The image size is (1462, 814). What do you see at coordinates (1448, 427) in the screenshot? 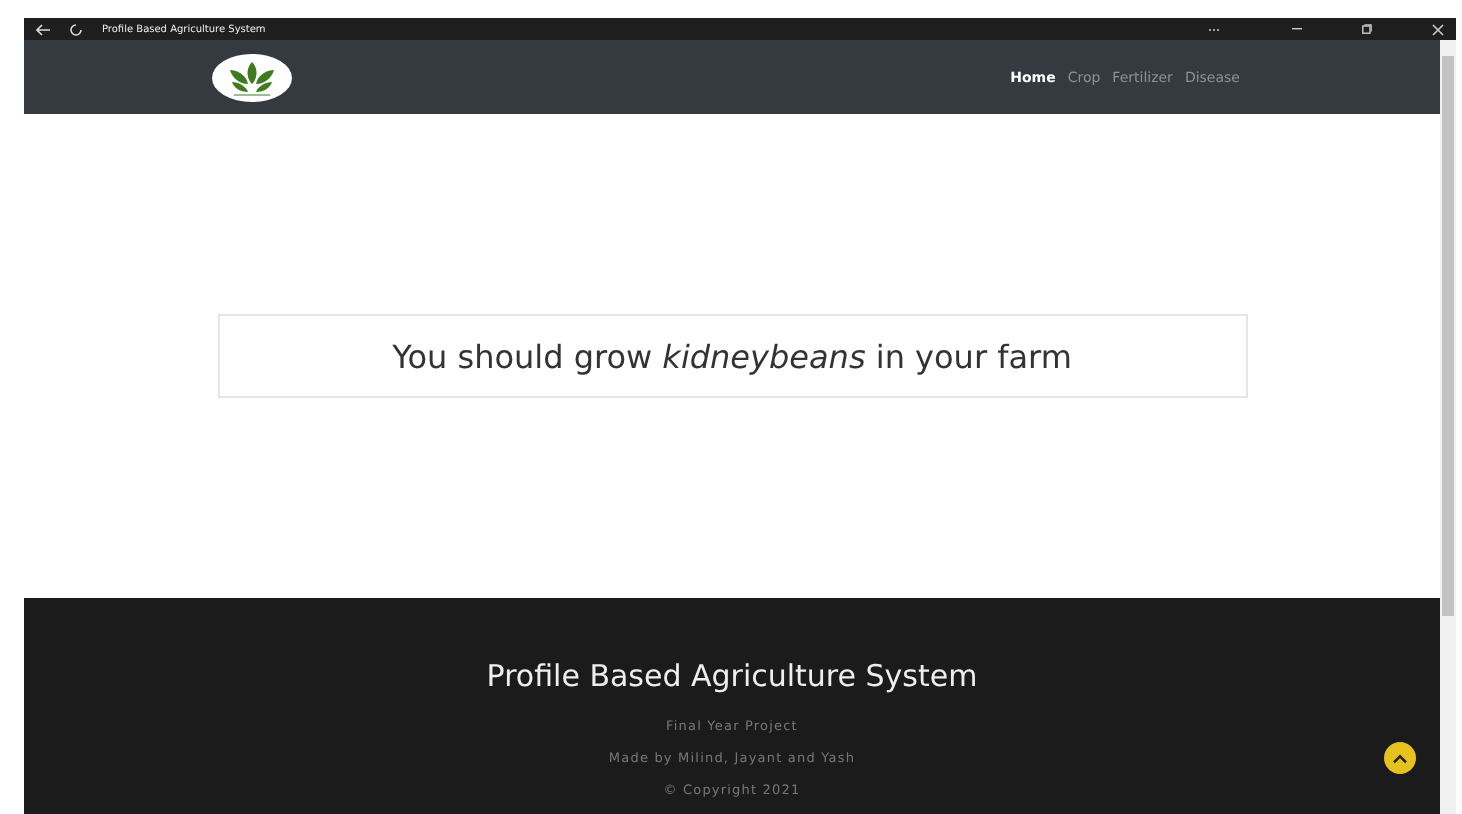
I see `scrollbar` at bounding box center [1448, 427].